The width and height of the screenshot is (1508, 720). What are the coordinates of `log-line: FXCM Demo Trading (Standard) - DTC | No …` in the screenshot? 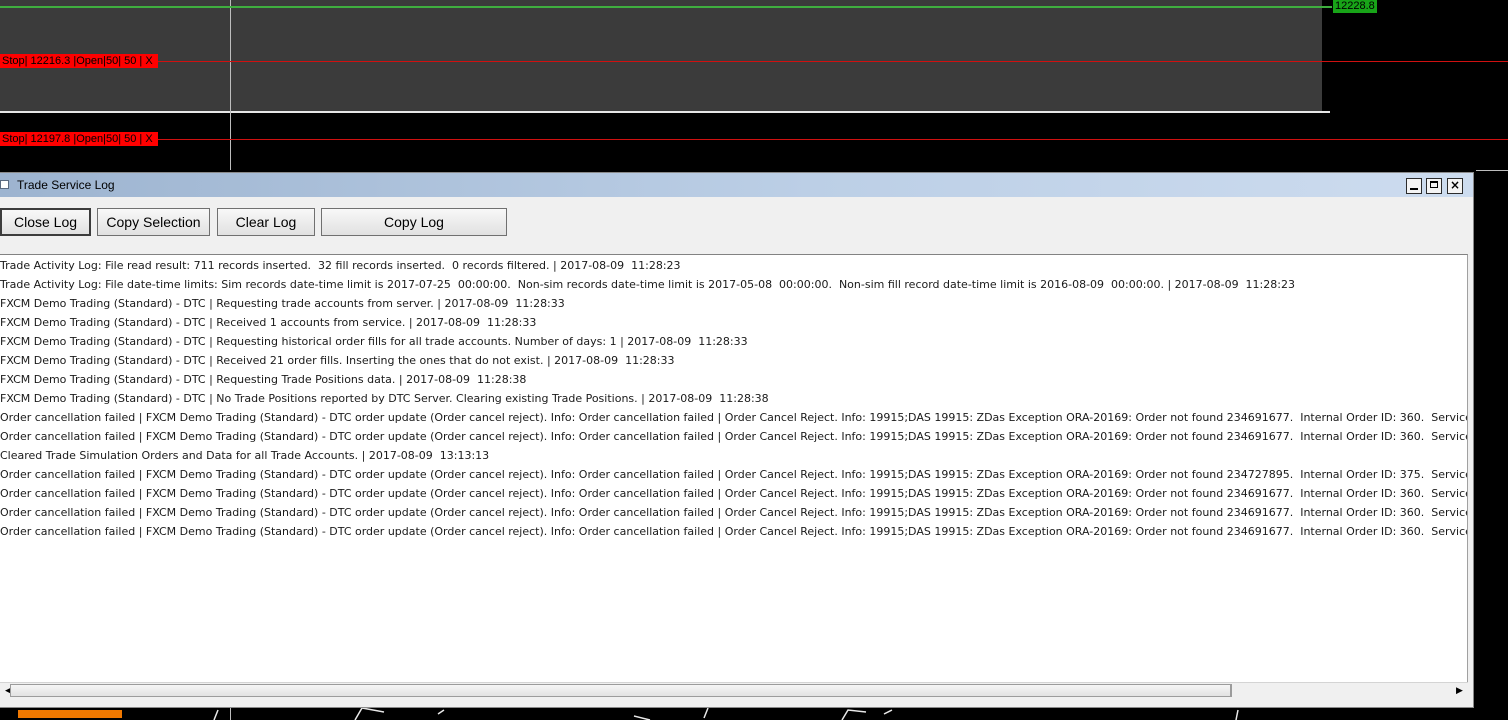 It's located at (733, 398).